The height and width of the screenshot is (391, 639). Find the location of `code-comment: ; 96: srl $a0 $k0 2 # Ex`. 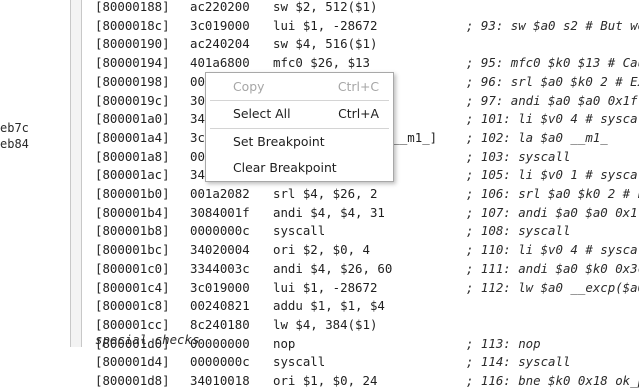

code-comment: ; 96: srl $a0 $k0 2 # Ex is located at coordinates (552, 81).